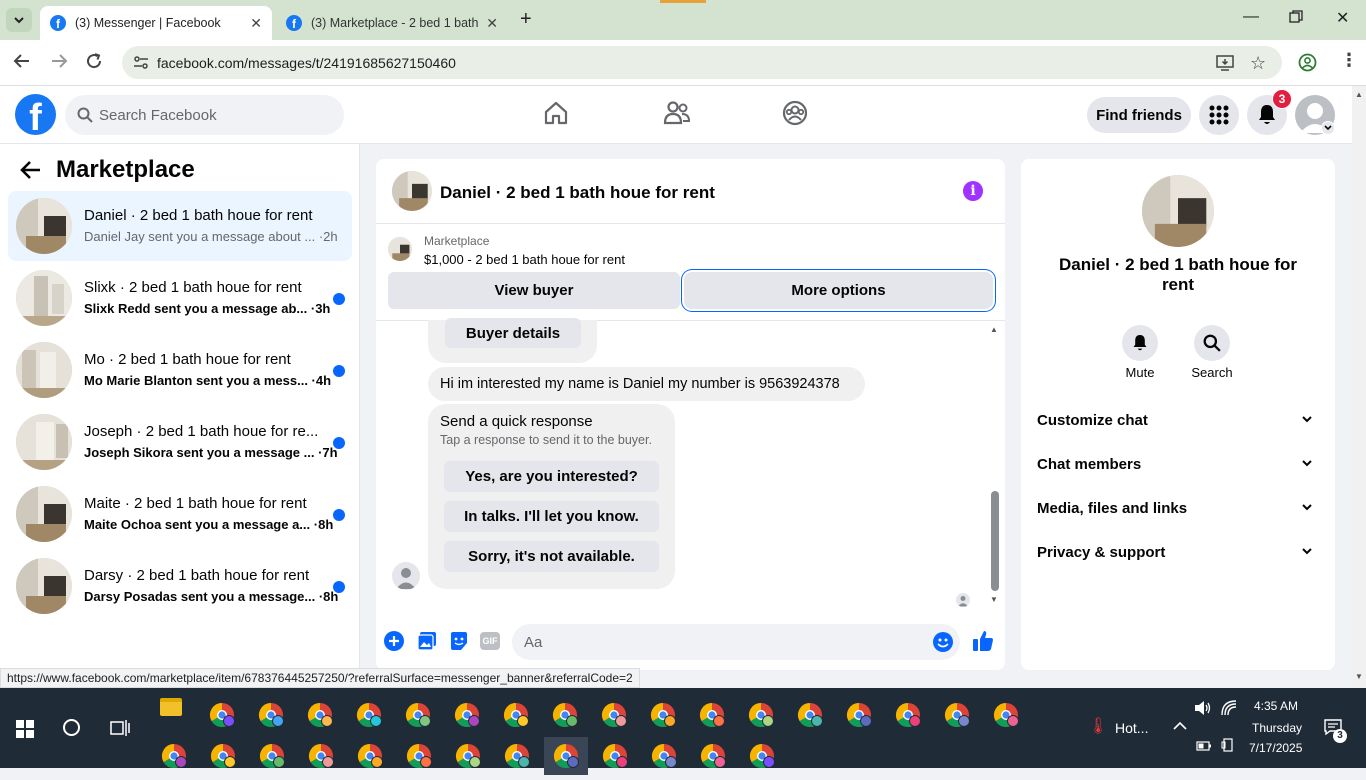  What do you see at coordinates (1277, 728) in the screenshot?
I see `clock-day: Thursday` at bounding box center [1277, 728].